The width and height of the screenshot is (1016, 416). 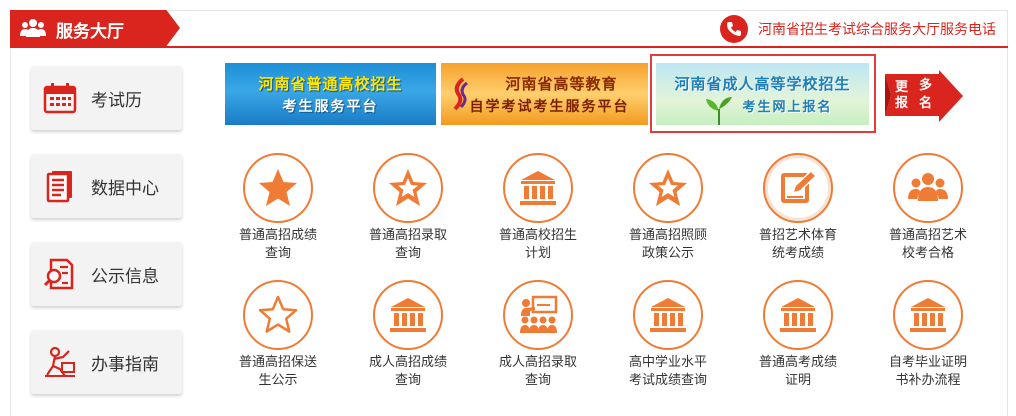 I want to click on service-label: 普通高招录取, so click(x=407, y=235).